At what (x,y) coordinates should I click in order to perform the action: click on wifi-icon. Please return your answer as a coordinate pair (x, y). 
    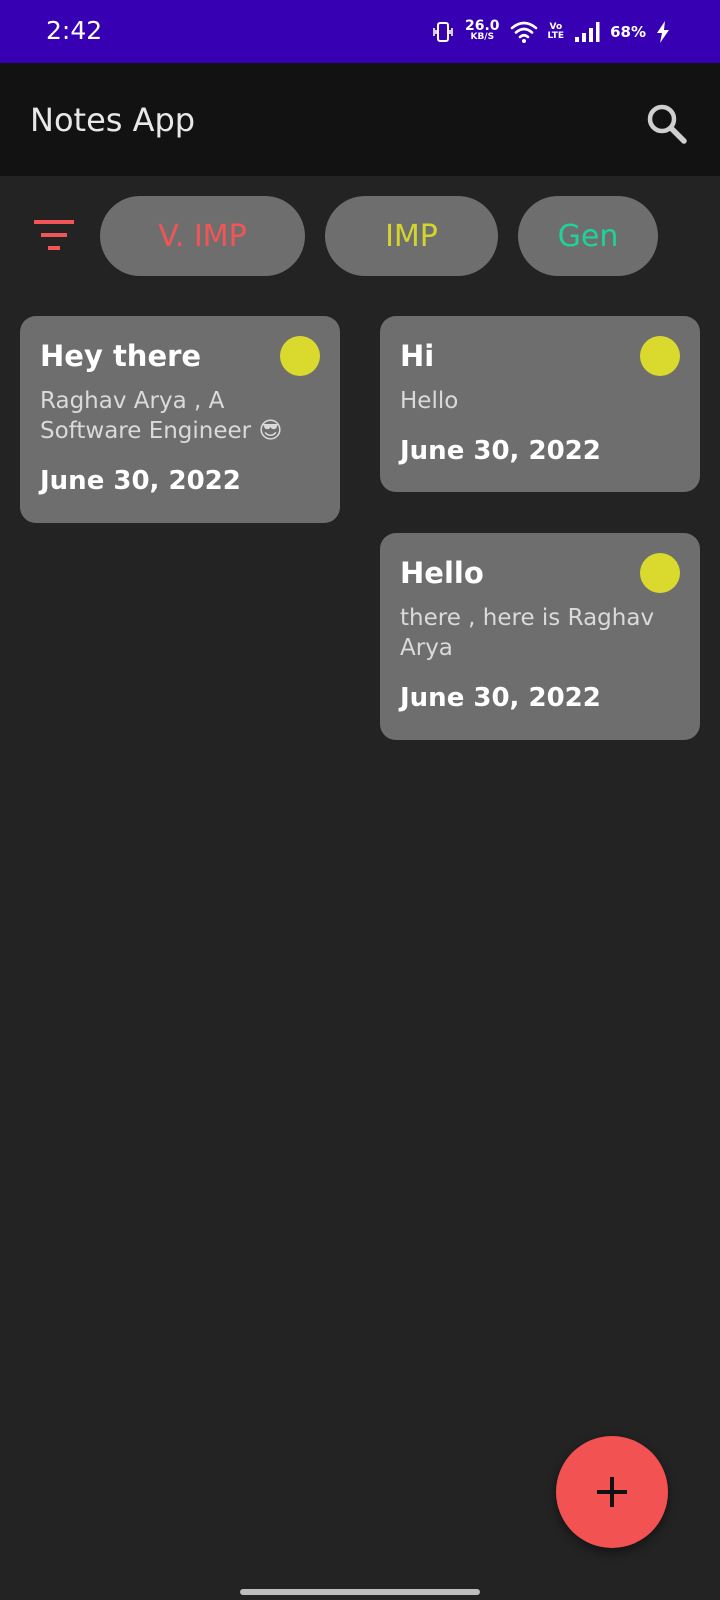
    Looking at the image, I should click on (523, 32).